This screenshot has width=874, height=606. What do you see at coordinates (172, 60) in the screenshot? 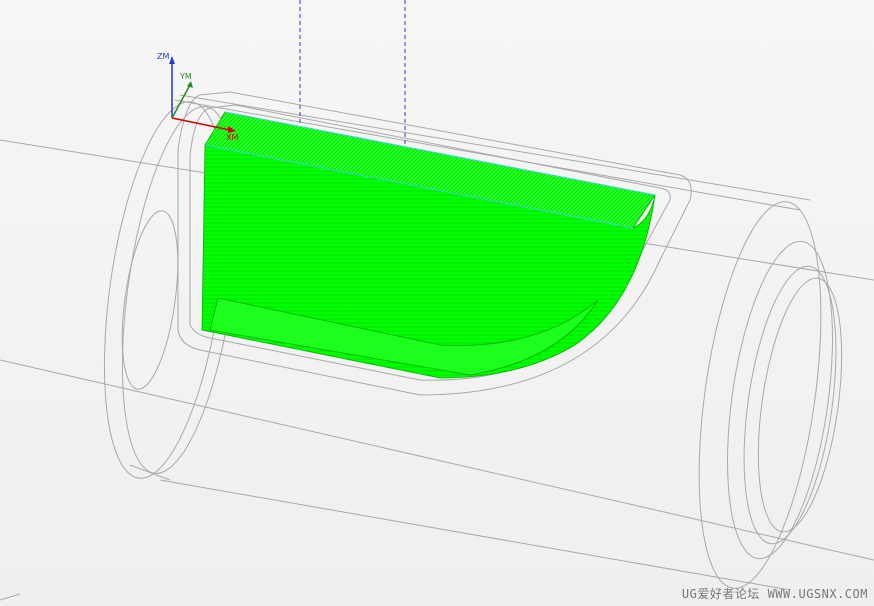
I see `axis-z-arrow` at bounding box center [172, 60].